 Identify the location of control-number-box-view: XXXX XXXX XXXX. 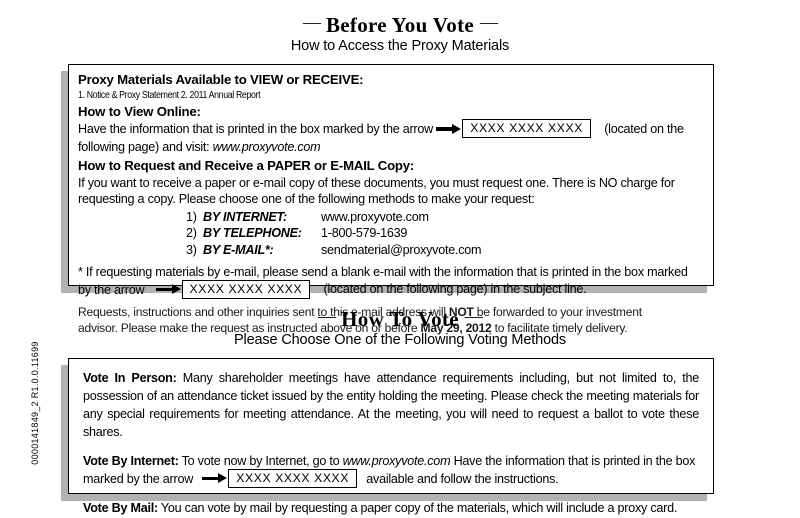
(526, 129).